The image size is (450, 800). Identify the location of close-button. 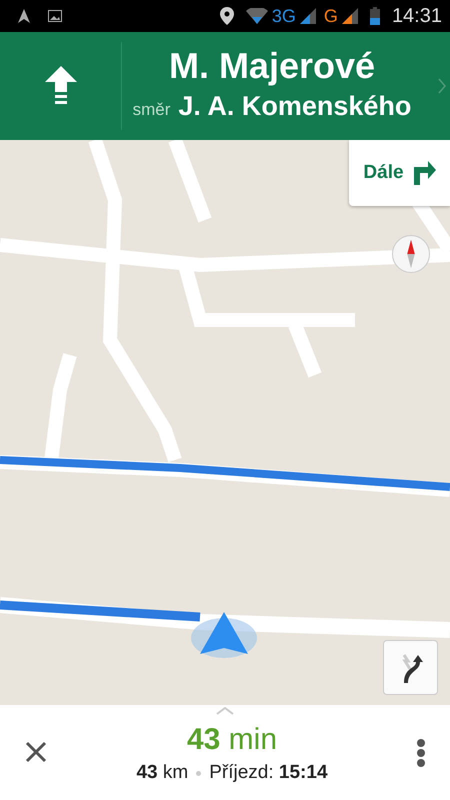
(36, 752).